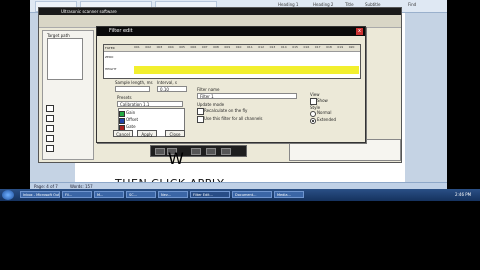 The height and width of the screenshot is (270, 480). I want to click on close-button: Close, so click(175, 133).